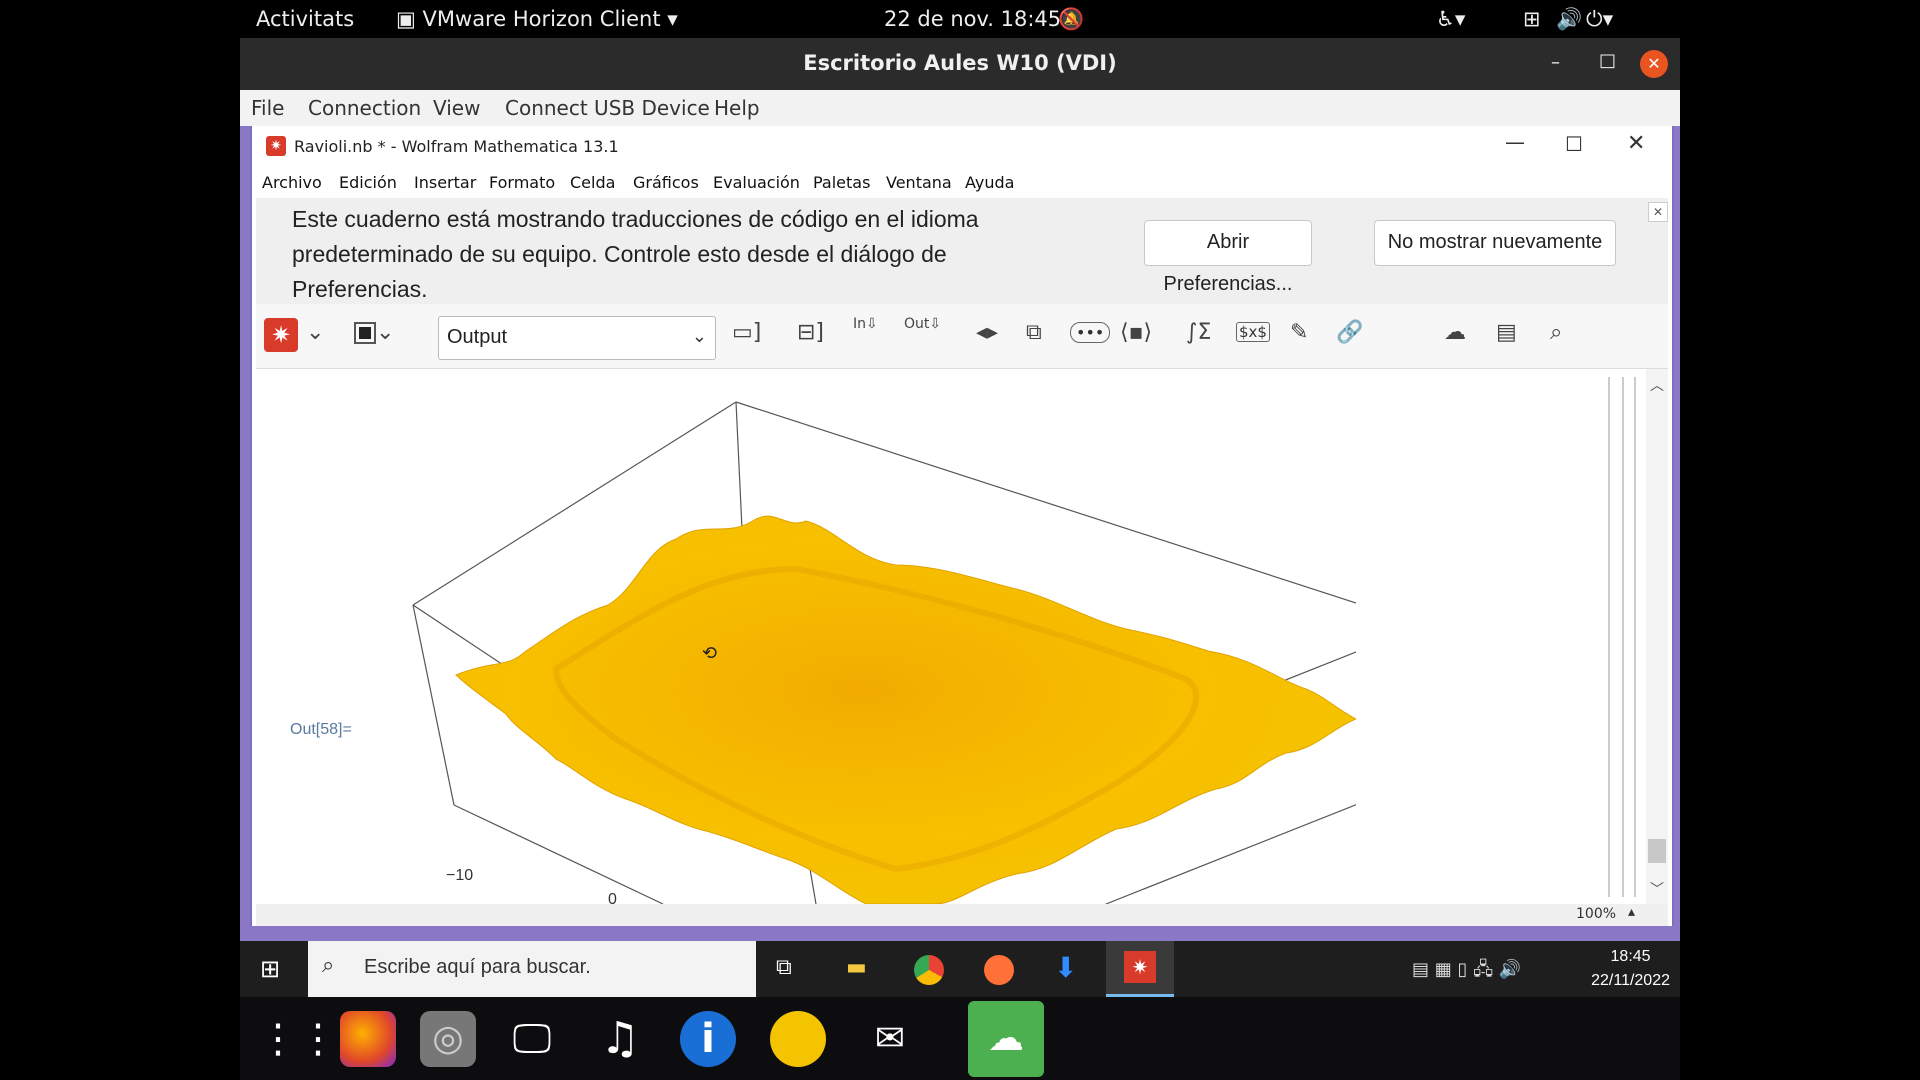  What do you see at coordinates (1657, 636) in the screenshot?
I see `vertical-scrollbar: ︿ ﹀` at bounding box center [1657, 636].